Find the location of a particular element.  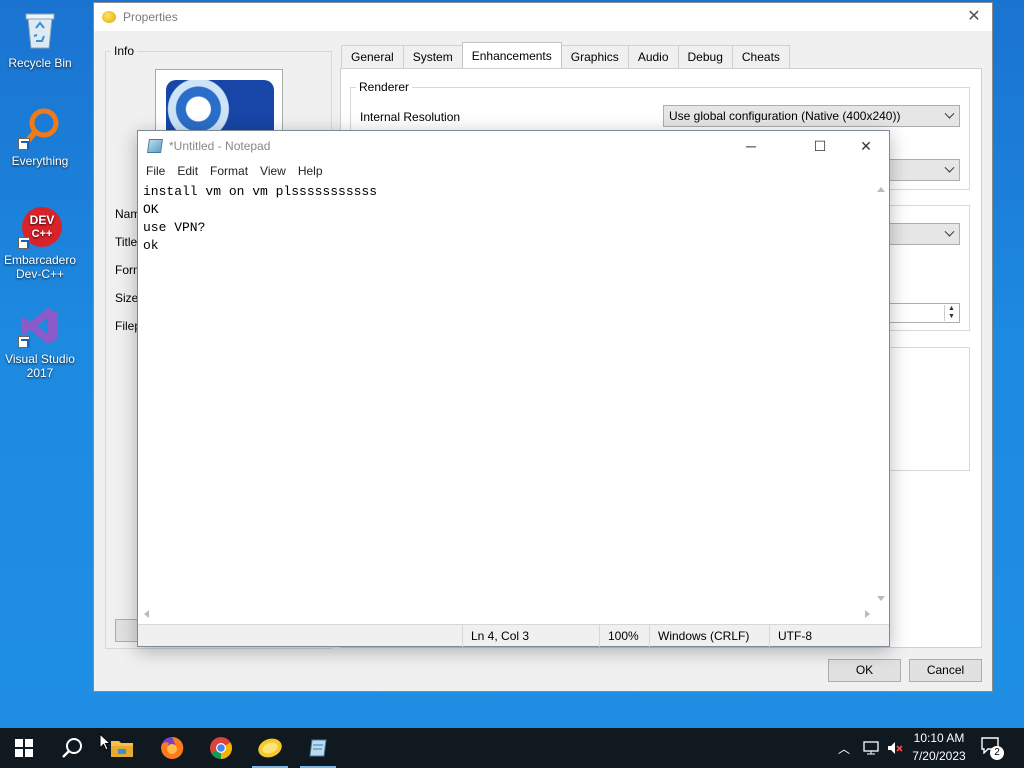

clock-time: 10:10 AM is located at coordinates (939, 738).